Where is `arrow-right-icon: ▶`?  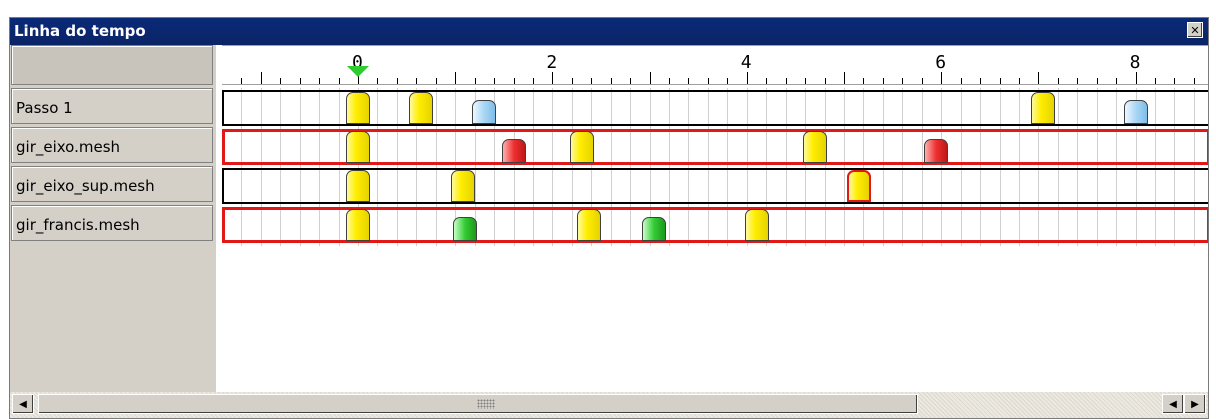 arrow-right-icon: ▶ is located at coordinates (1195, 404).